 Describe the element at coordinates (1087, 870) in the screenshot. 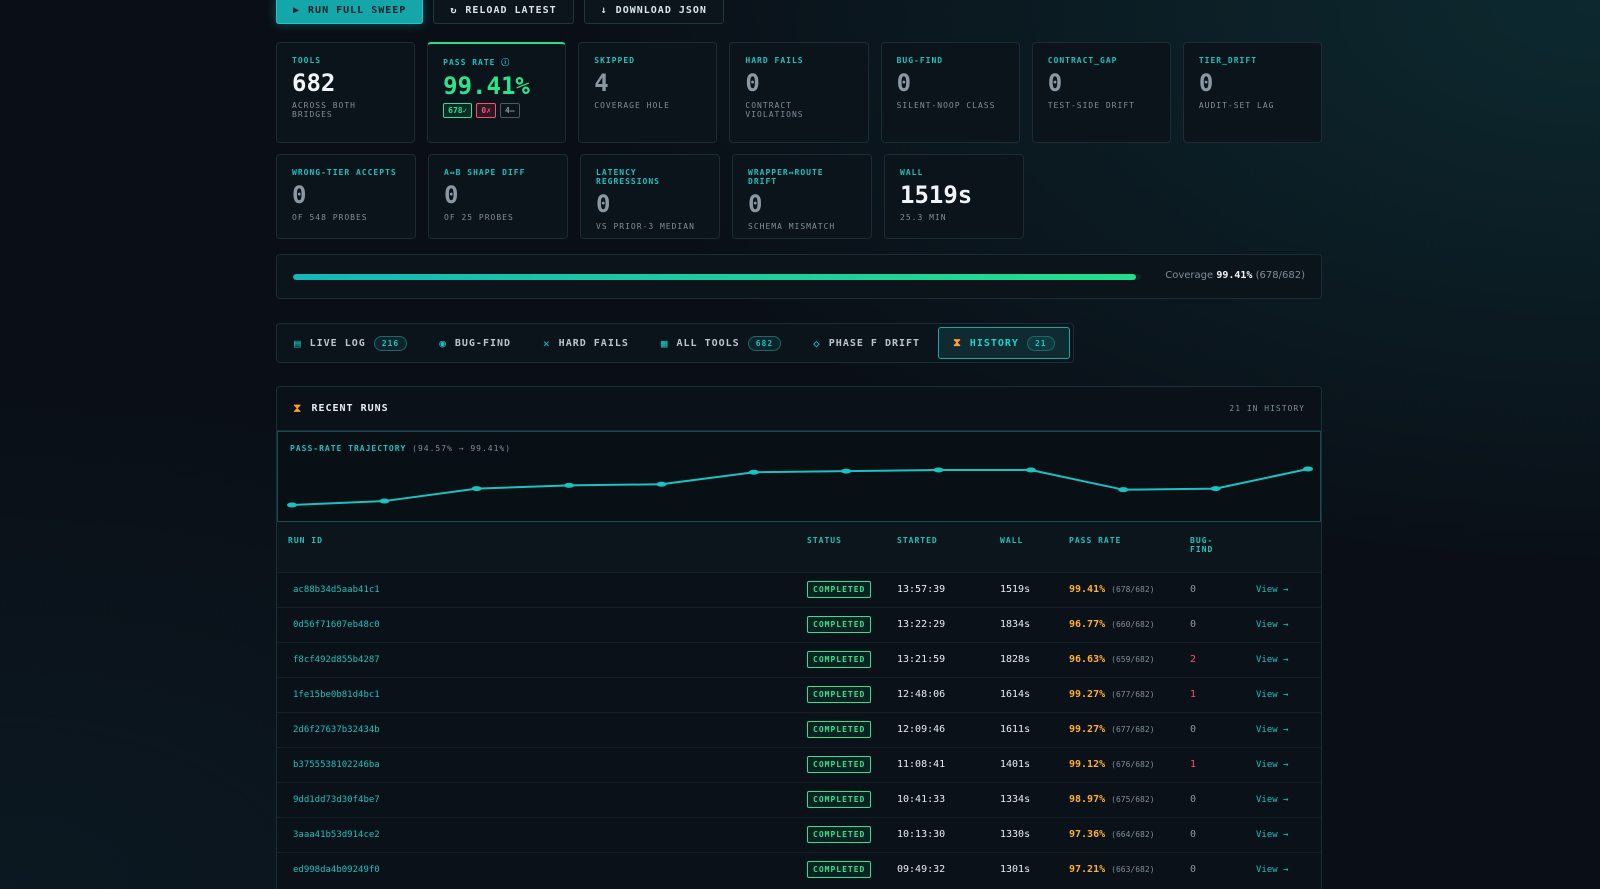

I see `pass-rate: 97.21%` at that location.